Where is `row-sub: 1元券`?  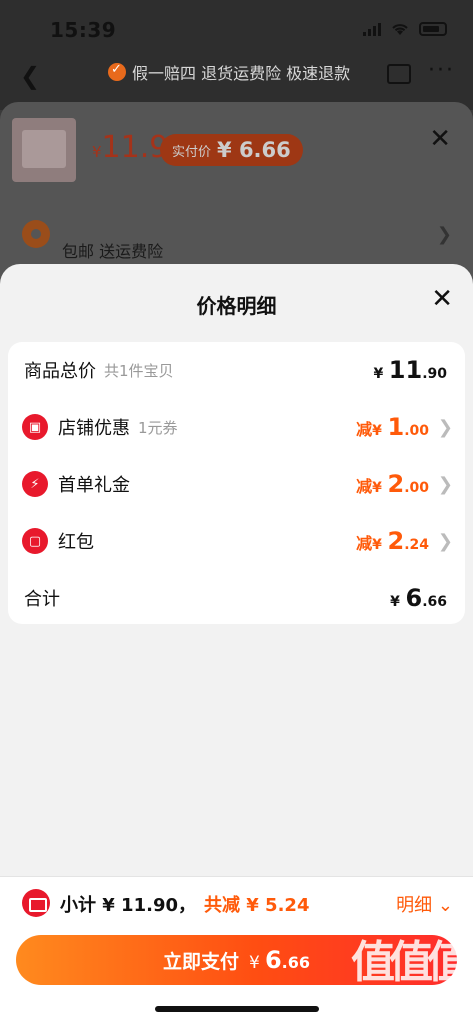 row-sub: 1元券 is located at coordinates (158, 427).